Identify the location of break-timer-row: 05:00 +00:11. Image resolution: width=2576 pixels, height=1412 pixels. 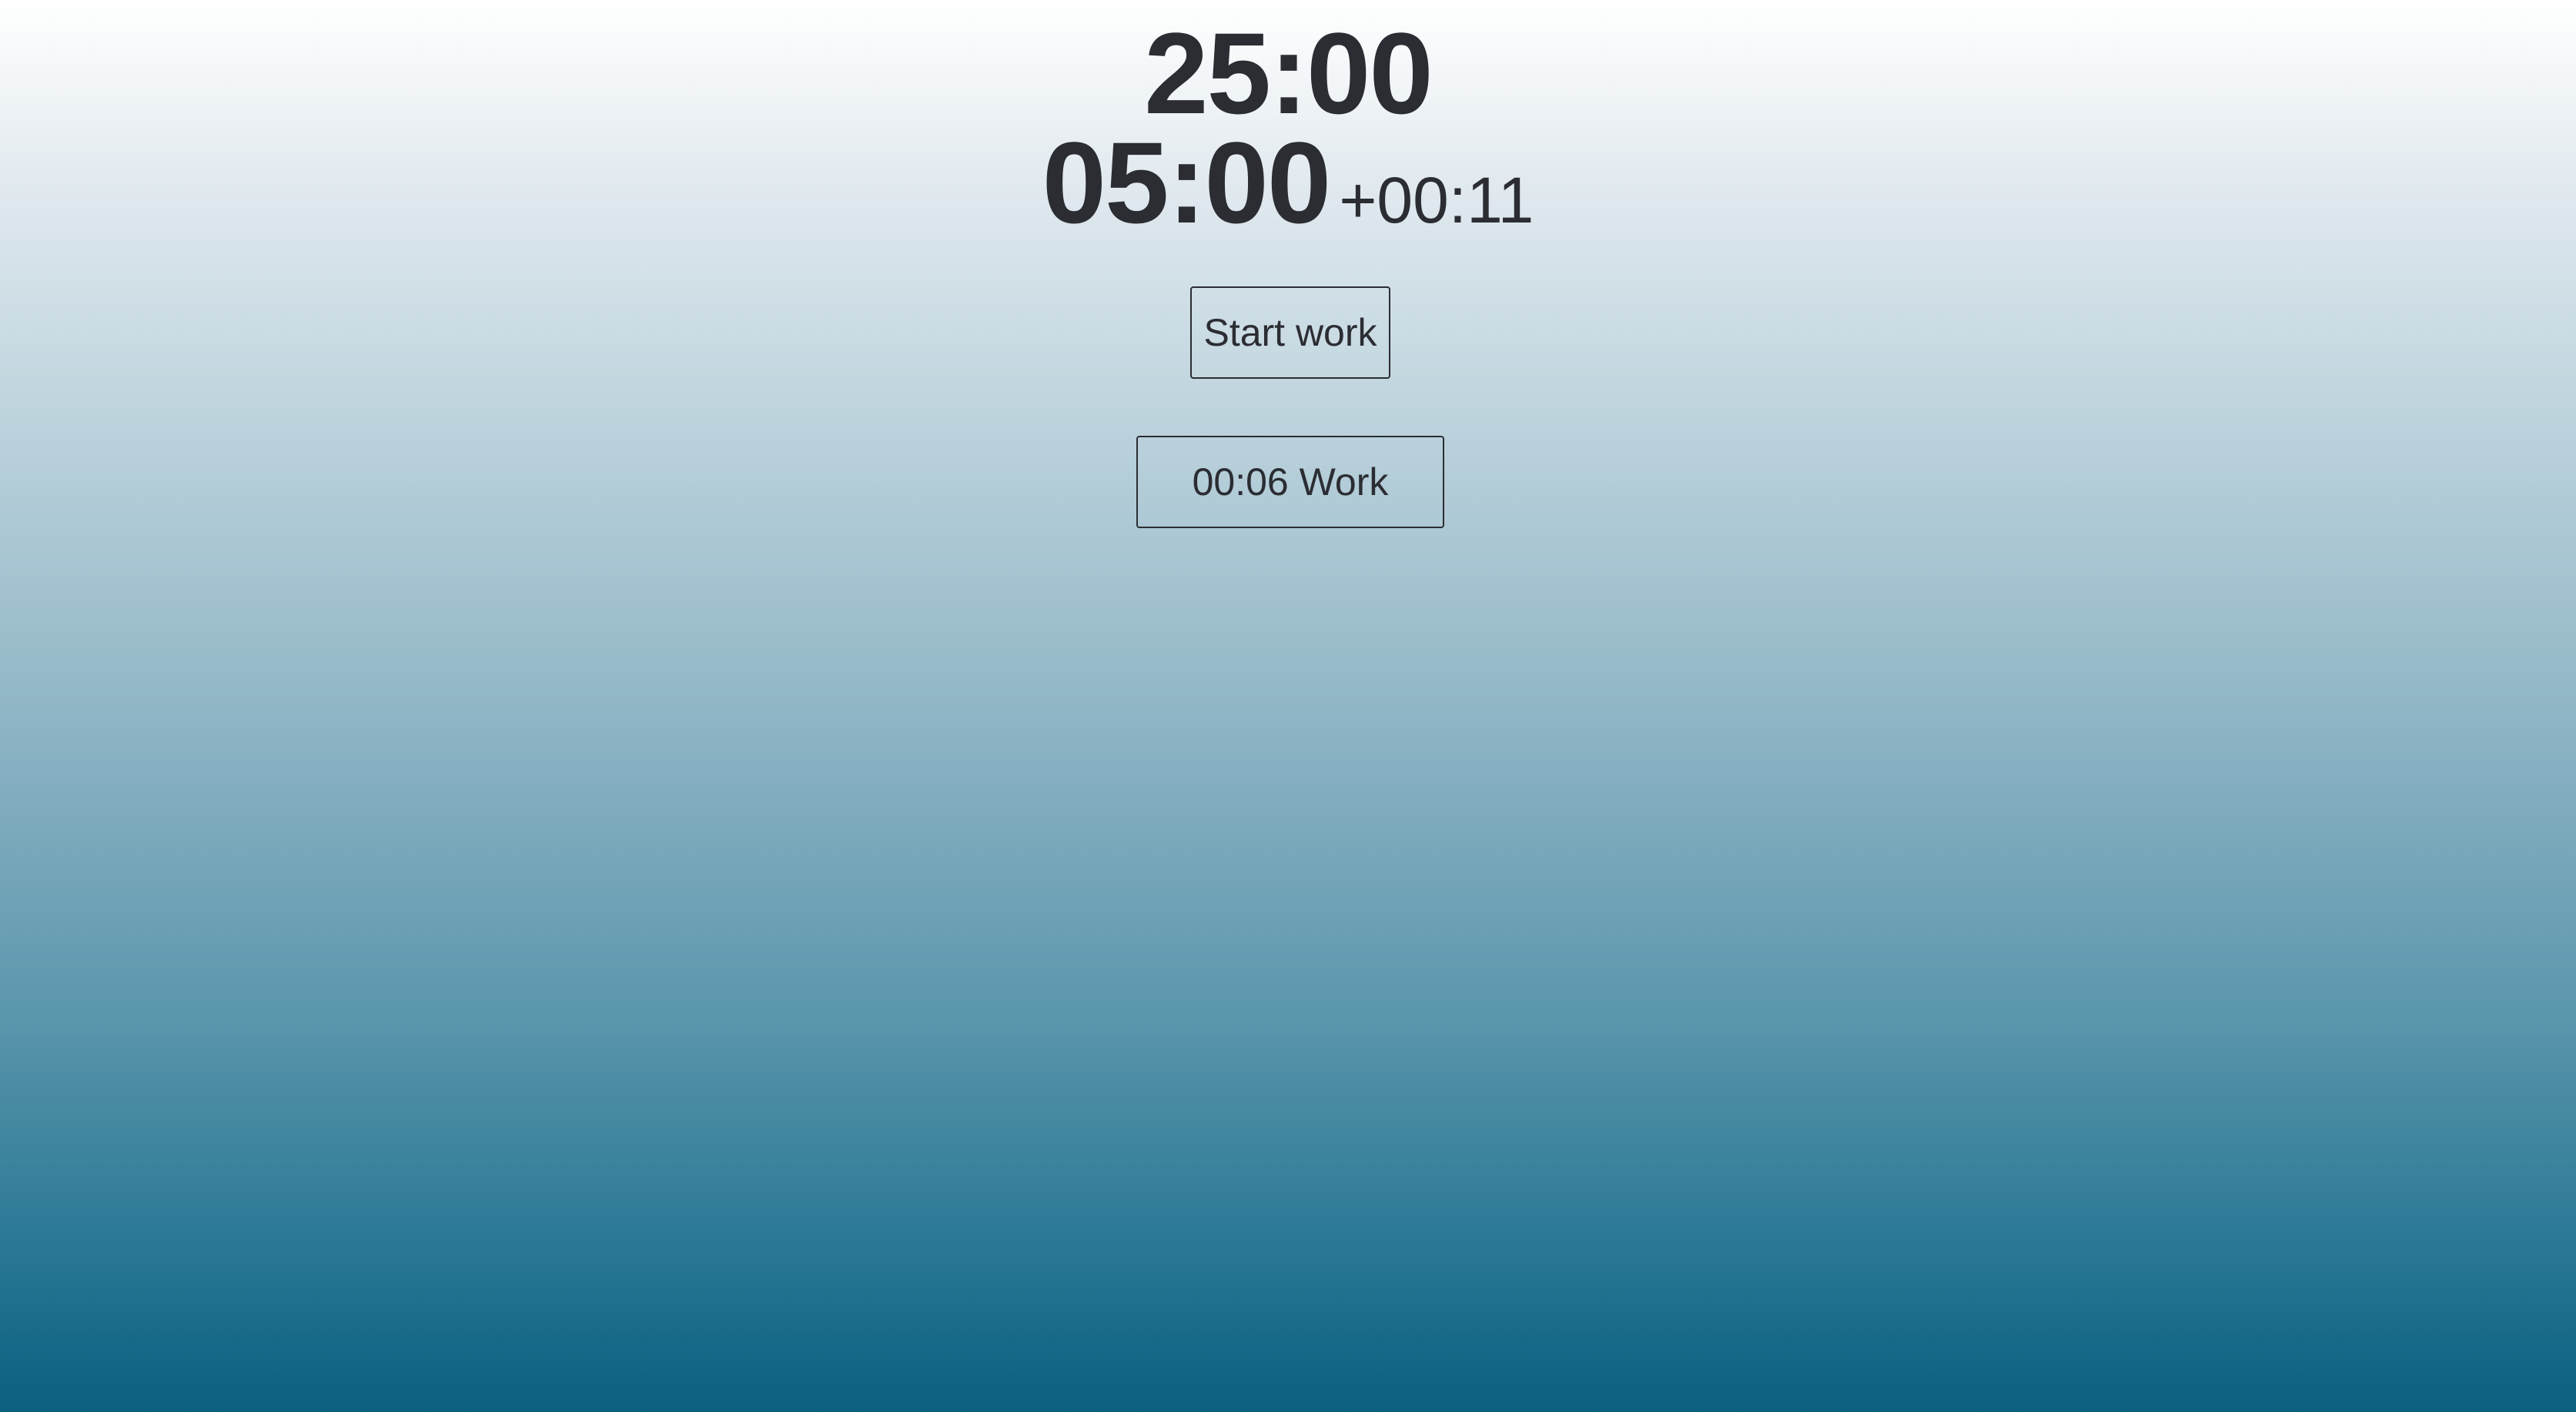
(1288, 191).